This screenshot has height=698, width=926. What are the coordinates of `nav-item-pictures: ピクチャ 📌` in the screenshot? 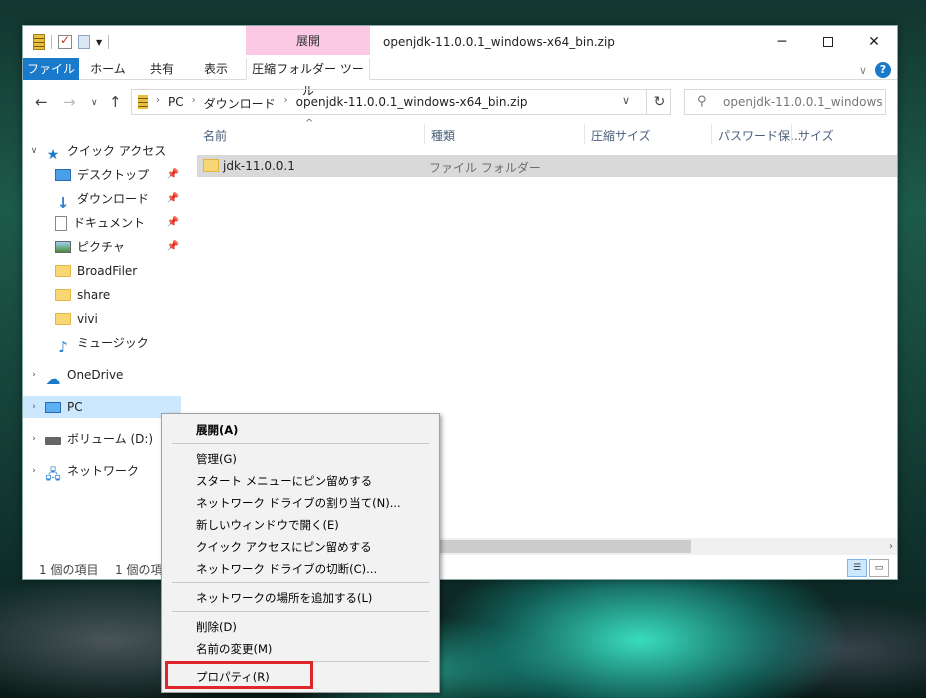 It's located at (117, 247).